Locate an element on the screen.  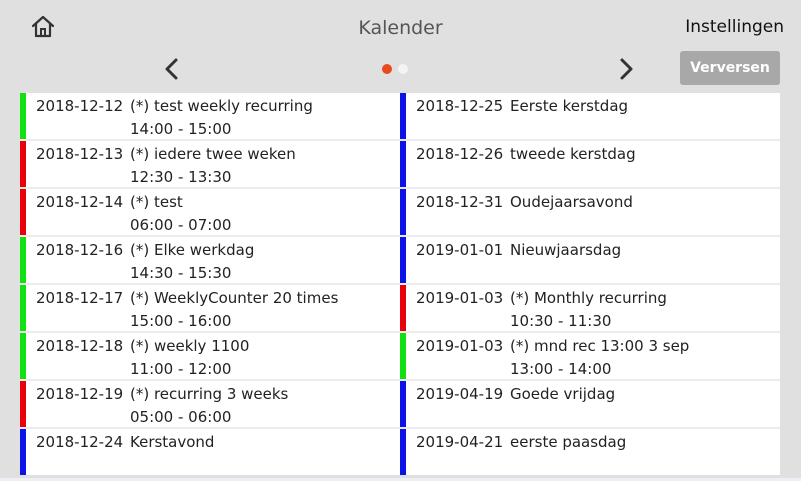
event-title: (*) iedere twee weken is located at coordinates (213, 154).